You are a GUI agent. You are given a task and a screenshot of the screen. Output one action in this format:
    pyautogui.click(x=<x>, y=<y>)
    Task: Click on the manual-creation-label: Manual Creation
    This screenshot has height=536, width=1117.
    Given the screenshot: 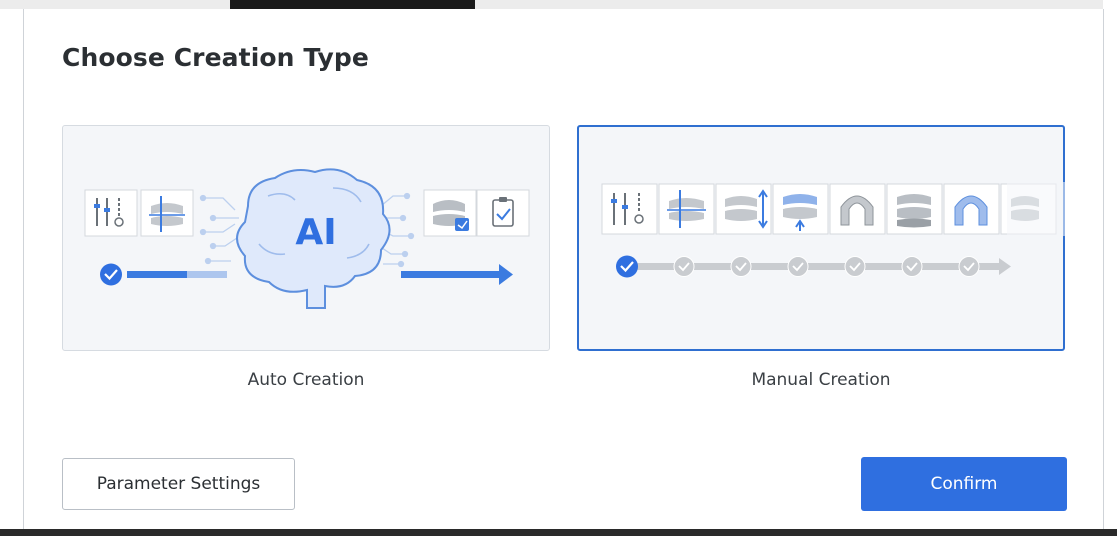 What is the action you would take?
    pyautogui.click(x=821, y=380)
    